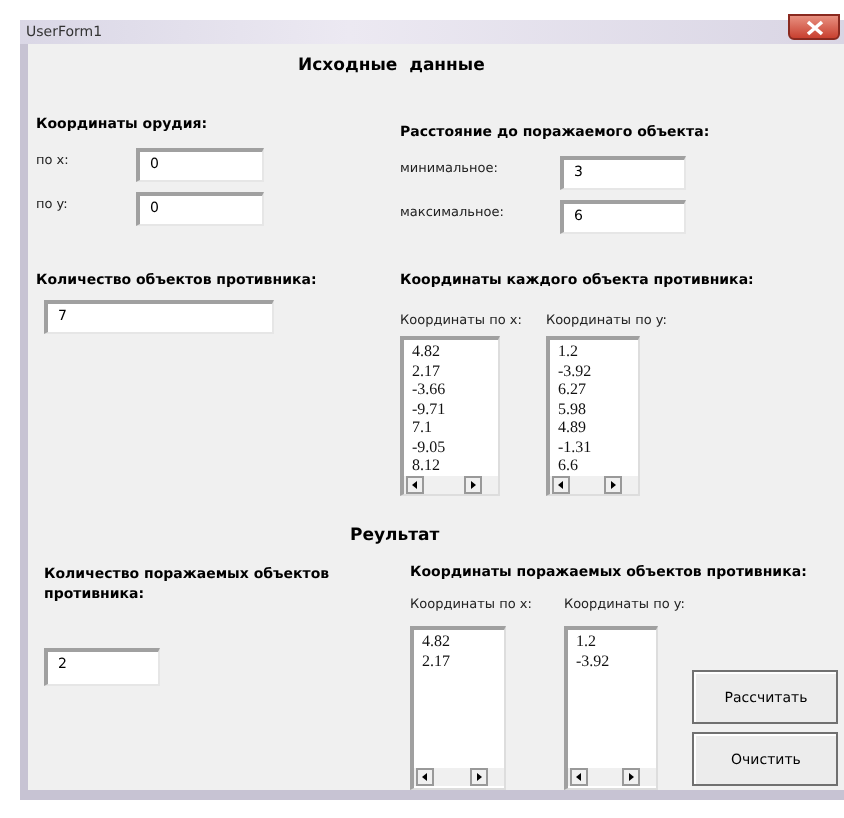 The height and width of the screenshot is (818, 844). Describe the element at coordinates (610, 708) in the screenshot. I see `list-box: 1.2 -3.92` at that location.